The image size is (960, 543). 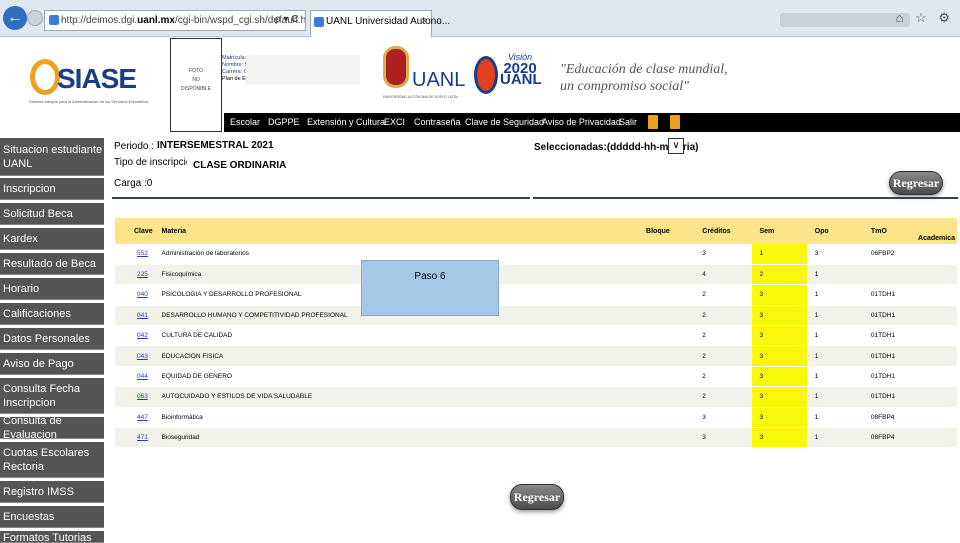 What do you see at coordinates (142, 376) in the screenshot?
I see `course-code-link: 044` at bounding box center [142, 376].